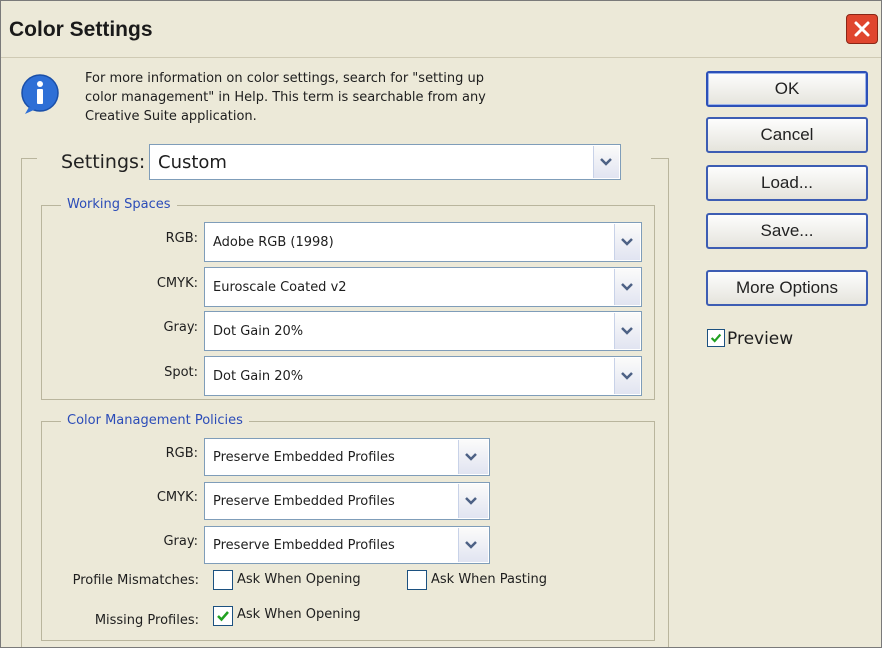  Describe the element at coordinates (441, 29) in the screenshot. I see `title-bar: Color Settings` at that location.